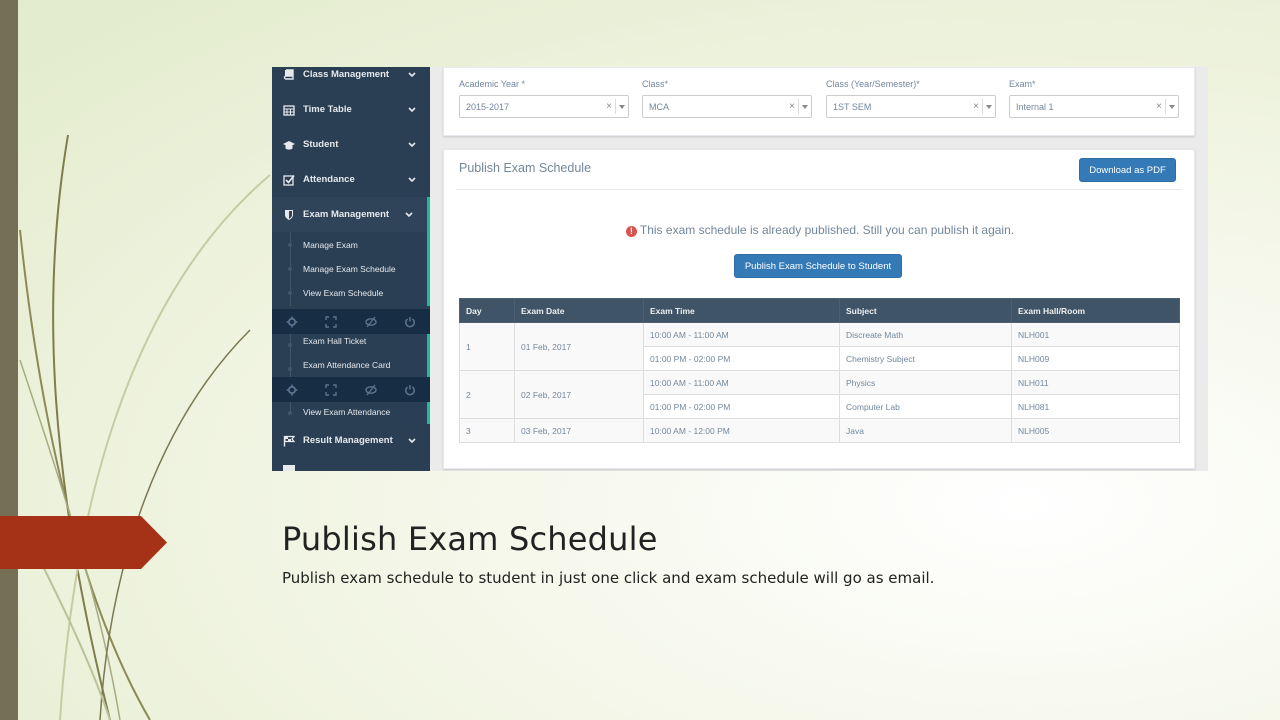  I want to click on filter-label: Academic Year *, so click(492, 84).